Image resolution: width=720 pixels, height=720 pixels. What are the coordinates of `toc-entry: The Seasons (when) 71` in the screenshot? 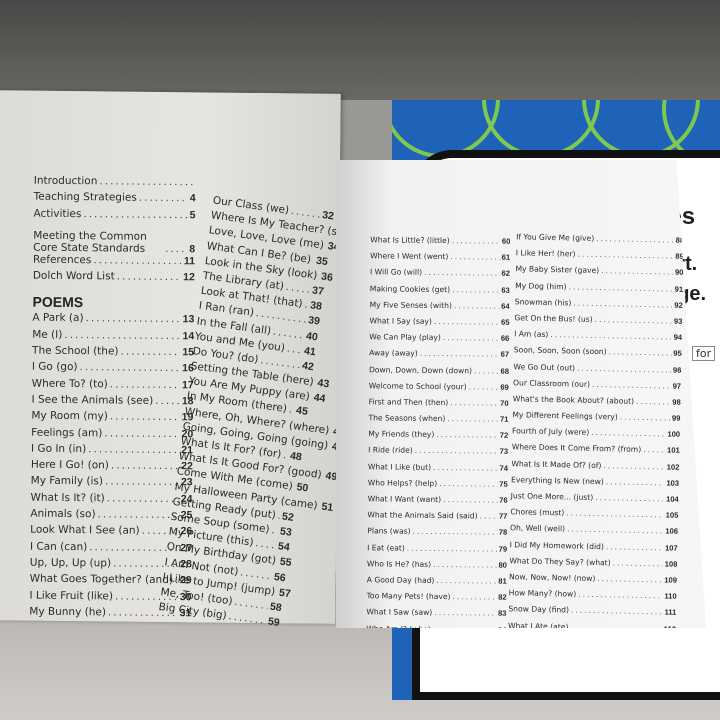 It's located at (438, 422).